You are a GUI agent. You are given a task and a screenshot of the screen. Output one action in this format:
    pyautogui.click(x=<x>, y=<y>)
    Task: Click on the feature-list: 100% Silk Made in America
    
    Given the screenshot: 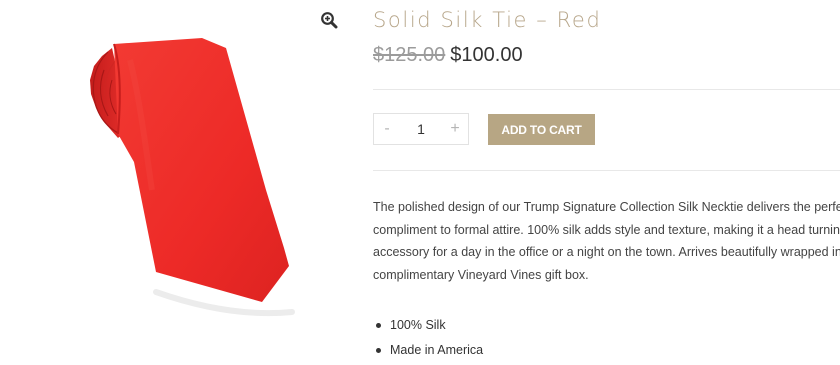 What is the action you would take?
    pyautogui.click(x=428, y=340)
    